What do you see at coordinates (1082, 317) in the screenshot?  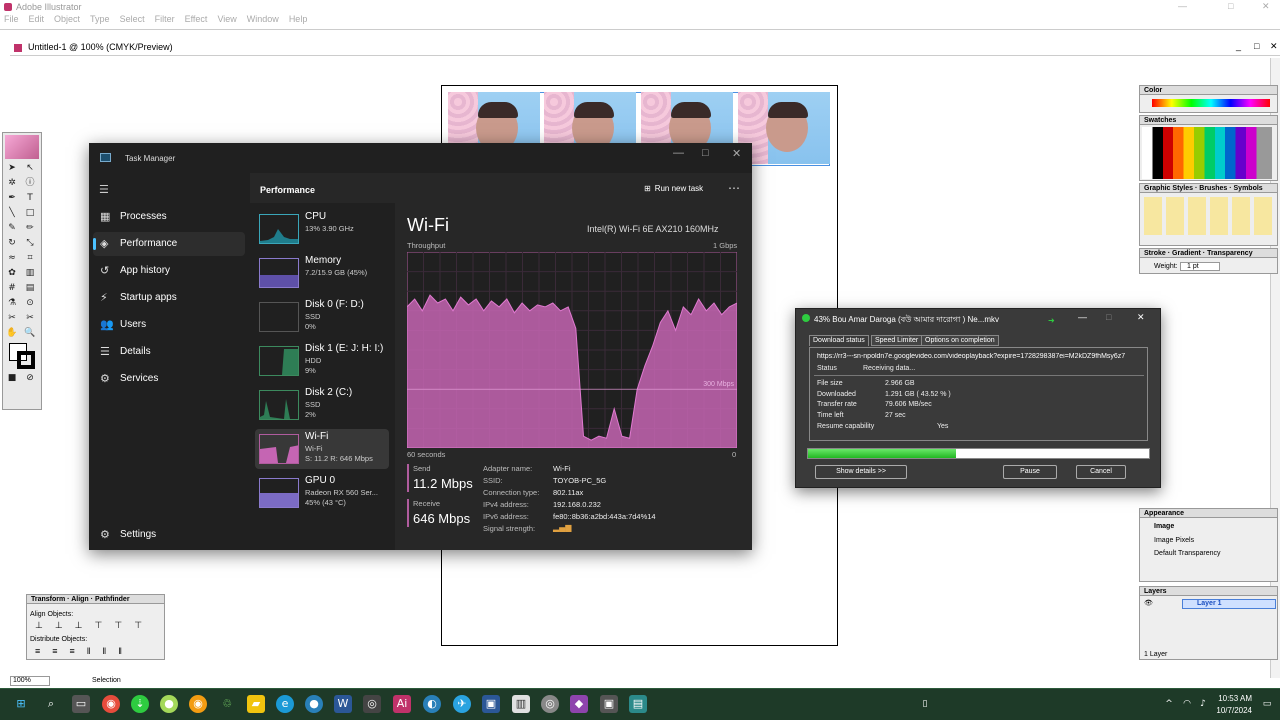 I see `idm-minimize-icon: —` at bounding box center [1082, 317].